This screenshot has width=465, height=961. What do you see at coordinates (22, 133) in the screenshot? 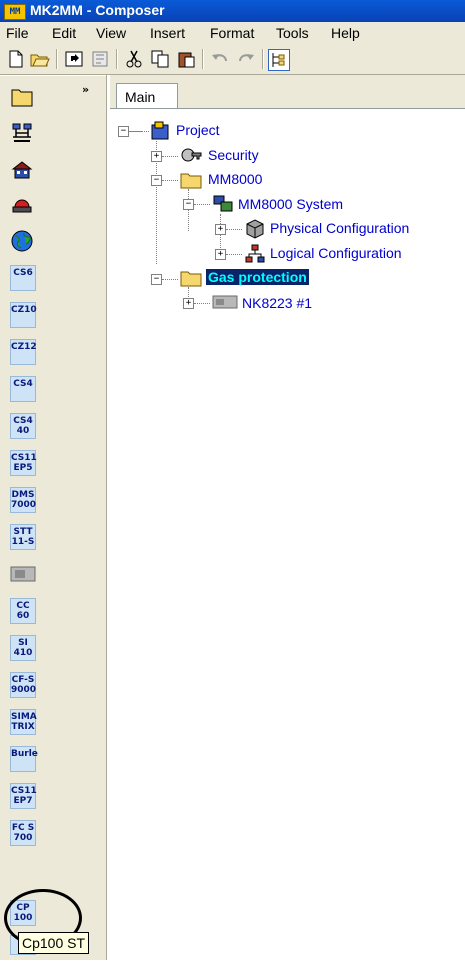
I see `network-icon` at bounding box center [22, 133].